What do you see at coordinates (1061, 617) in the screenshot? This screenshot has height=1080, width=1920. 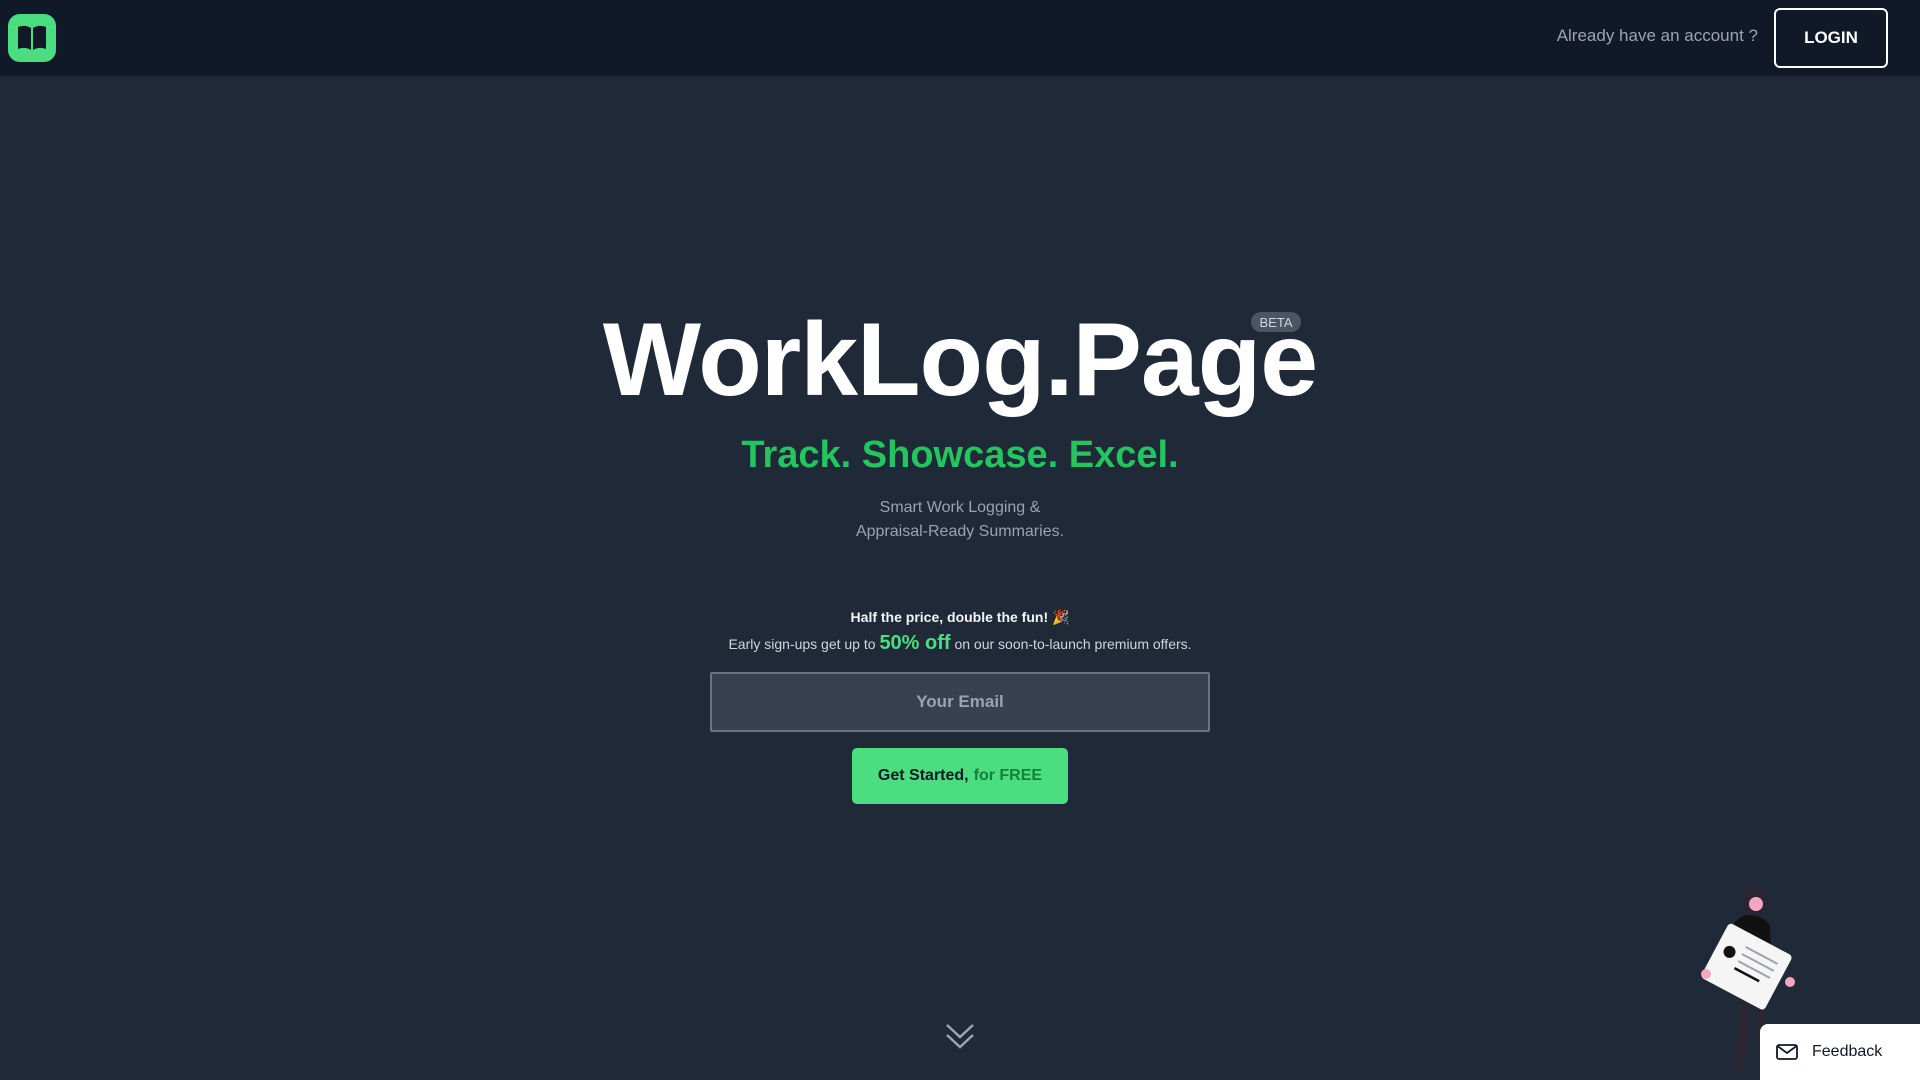 I see `party-popper-icon: 🎉` at bounding box center [1061, 617].